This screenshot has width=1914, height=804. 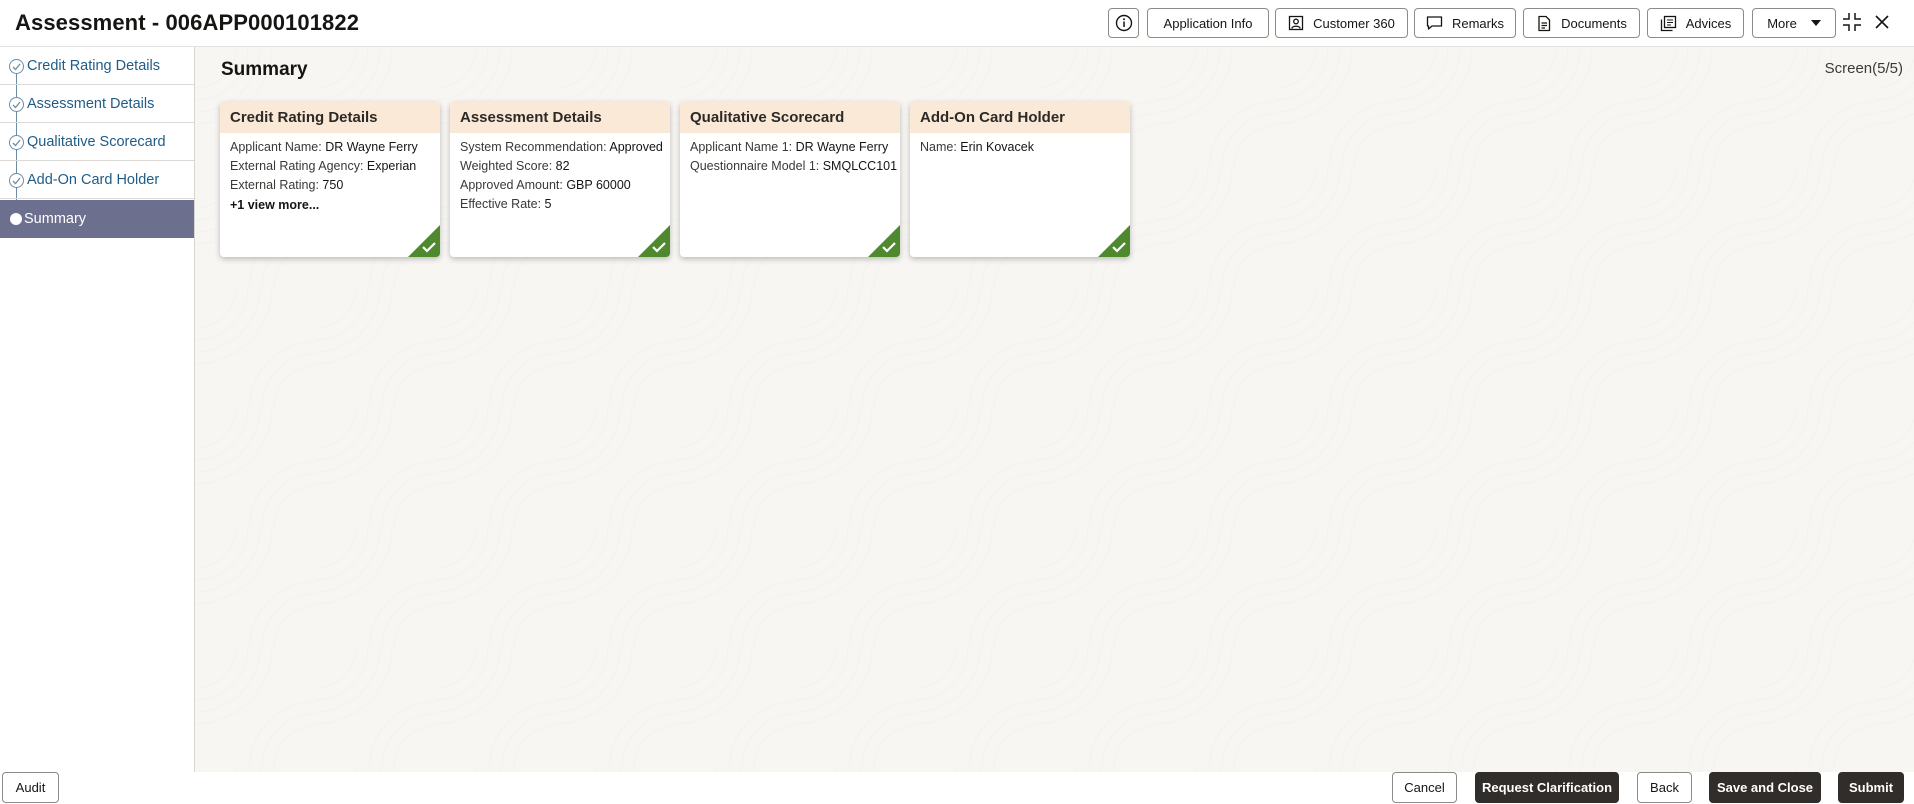 I want to click on page-title: Assessment - 006APP000101822, so click(x=187, y=22).